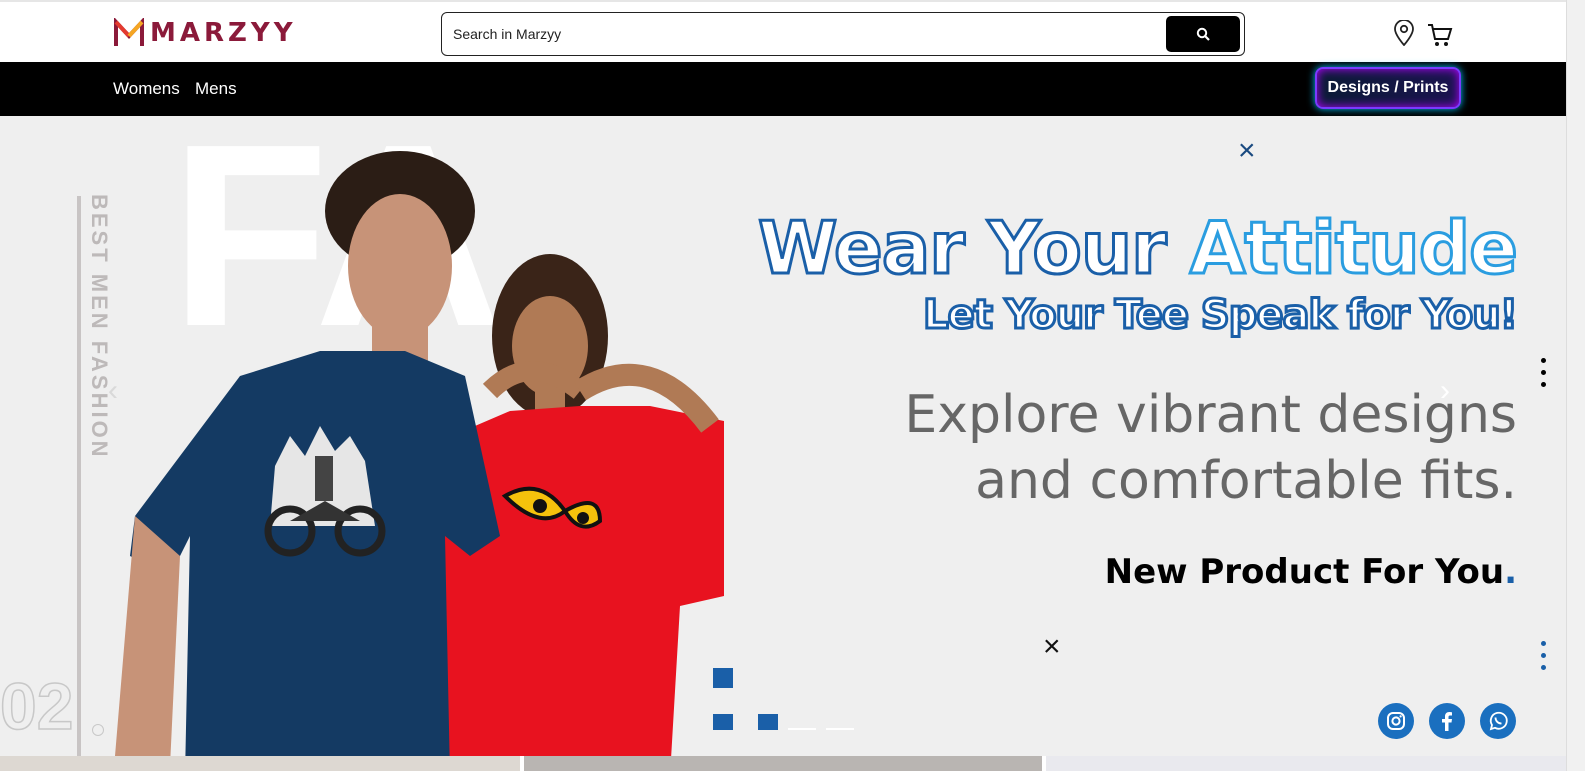  Describe the element at coordinates (1575, 385) in the screenshot. I see `scrollbar` at that location.